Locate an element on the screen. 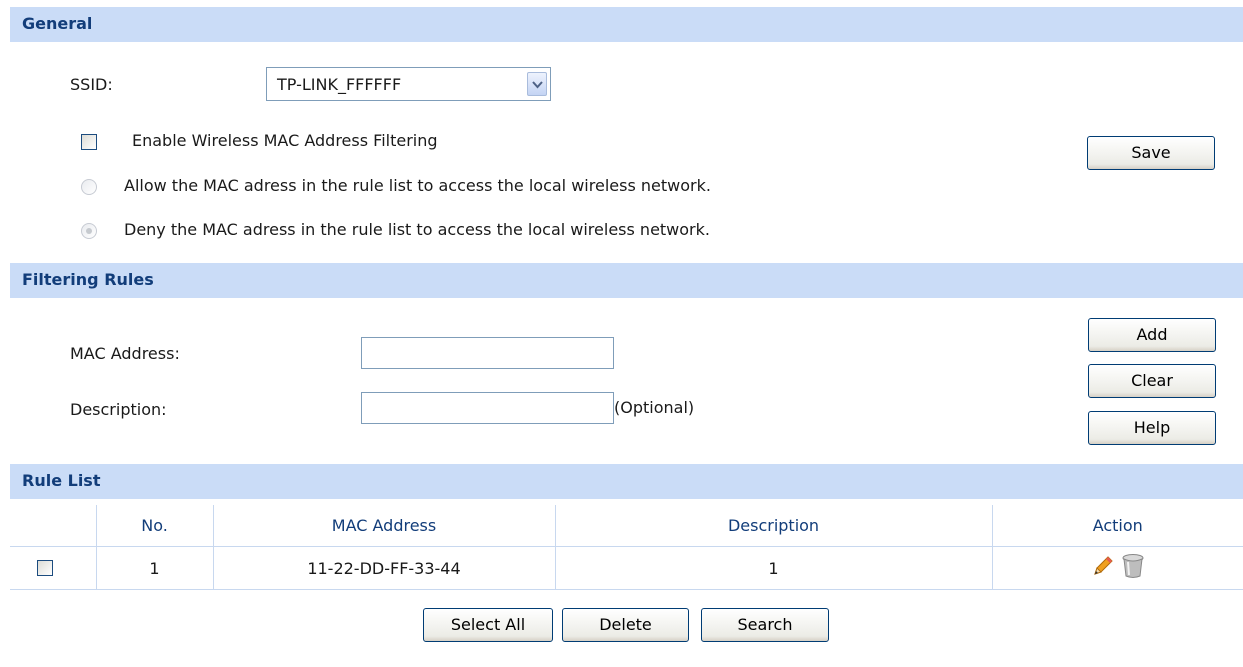 Image resolution: width=1243 pixels, height=667 pixels. edit-pencil-icon is located at coordinates (1103, 568).